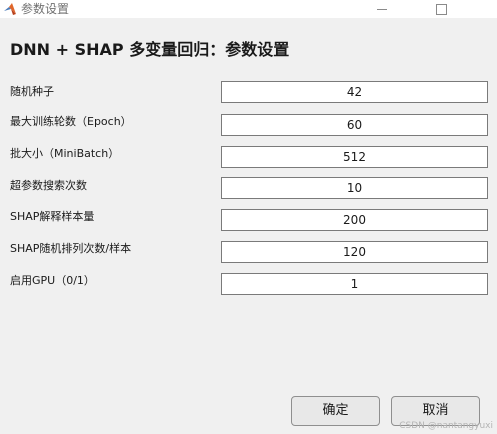 This screenshot has width=497, height=434. I want to click on watermark: CSDN @nantangyuxi, so click(446, 426).